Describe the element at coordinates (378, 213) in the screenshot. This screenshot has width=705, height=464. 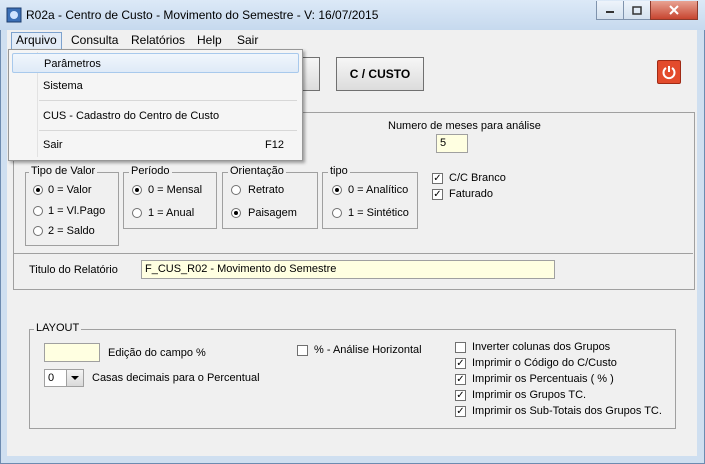
I see `radio-tipo-1-label: 1 = Sintético` at that location.